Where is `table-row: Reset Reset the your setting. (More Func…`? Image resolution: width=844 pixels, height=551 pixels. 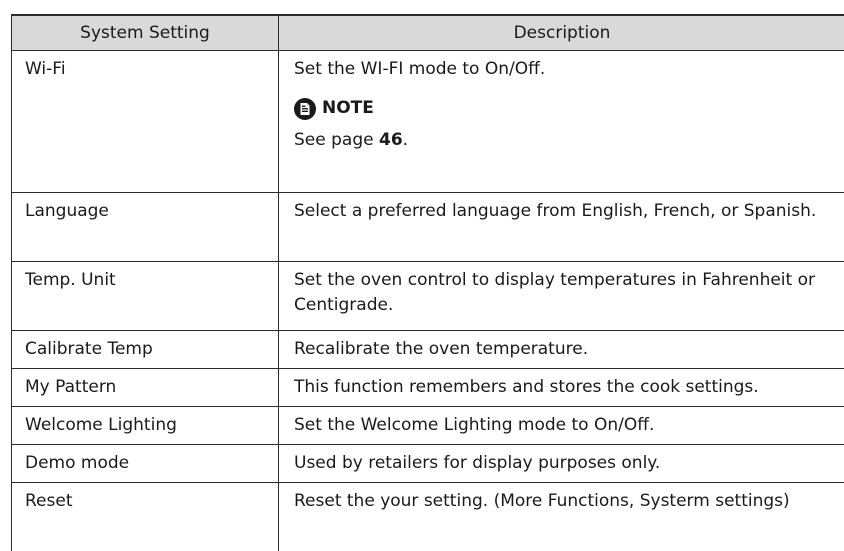
table-row: Reset Reset the your setting. (More Func… is located at coordinates (428, 517).